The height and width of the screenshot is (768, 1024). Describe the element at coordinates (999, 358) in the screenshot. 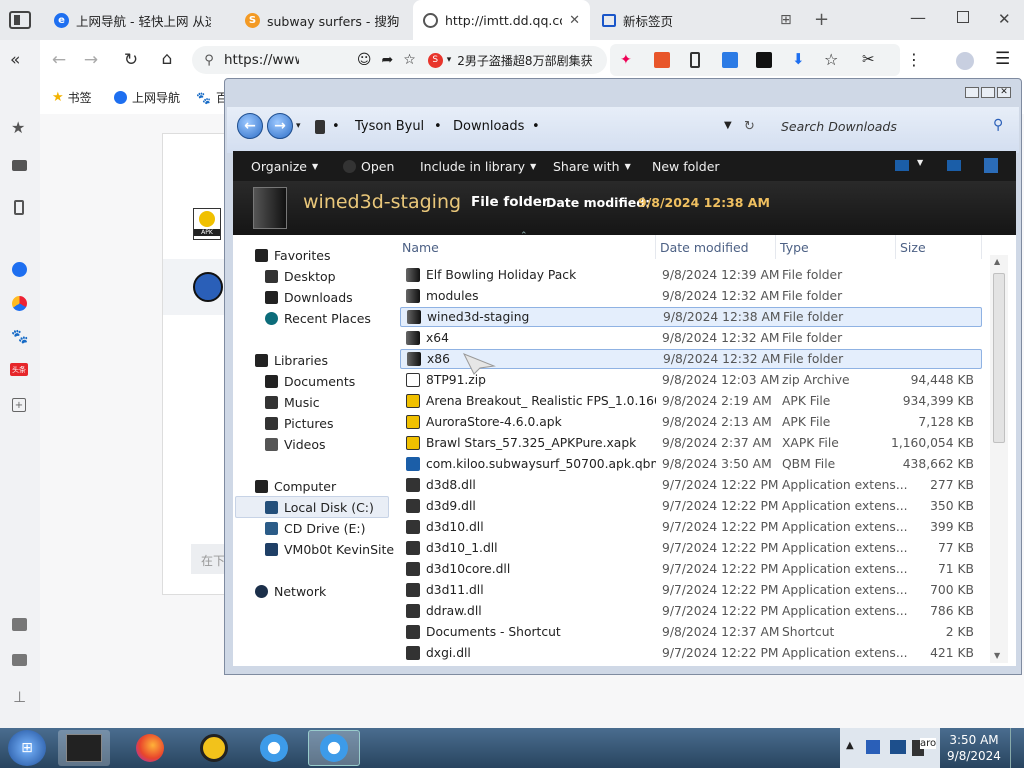

I see `scrollbar-thumb` at that location.